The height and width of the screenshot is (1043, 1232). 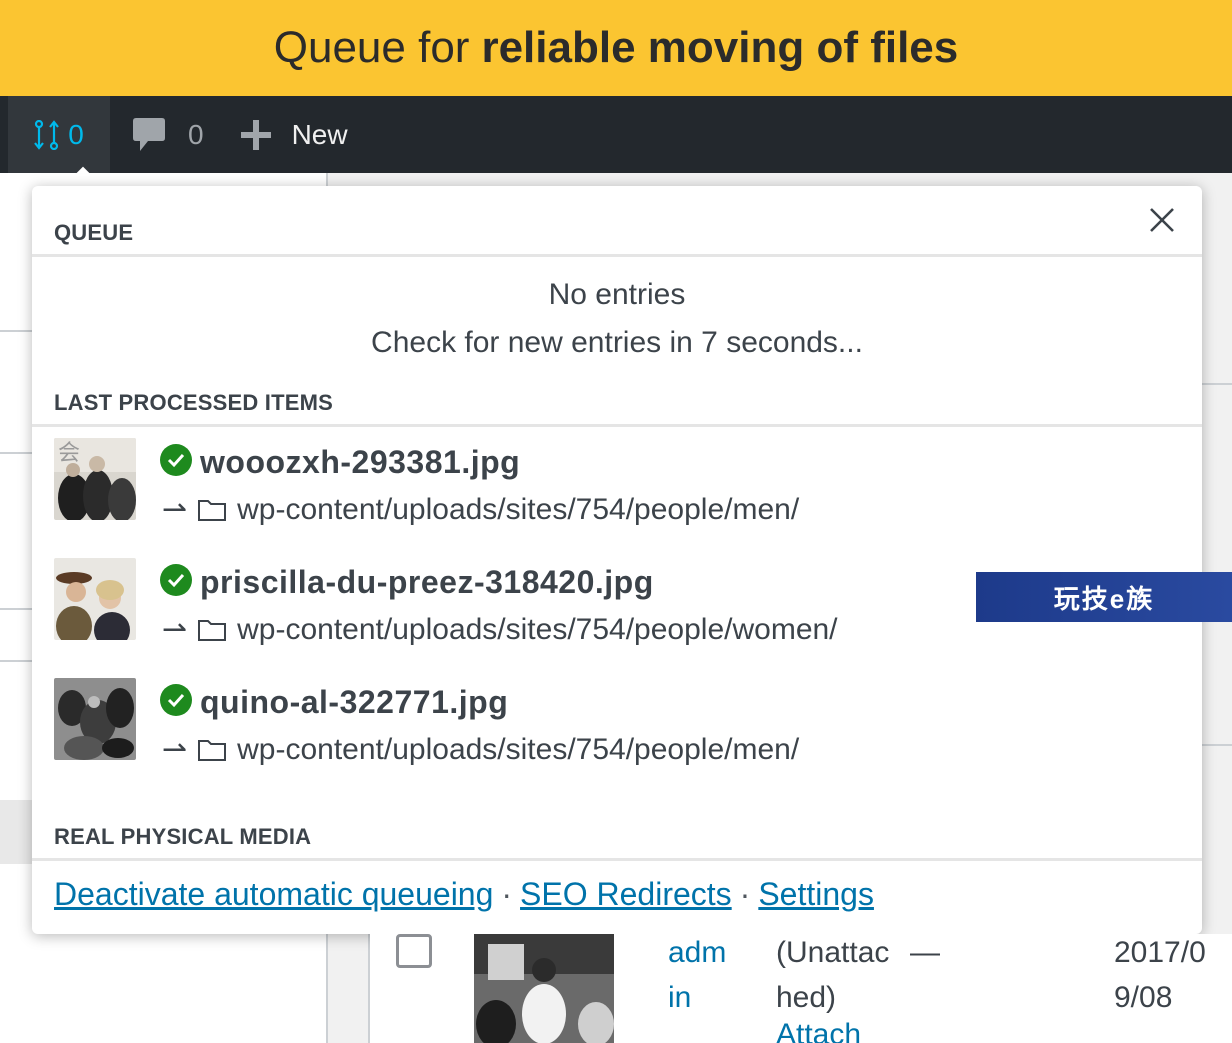 What do you see at coordinates (196, 134) in the screenshot?
I see `comments-count: 0` at bounding box center [196, 134].